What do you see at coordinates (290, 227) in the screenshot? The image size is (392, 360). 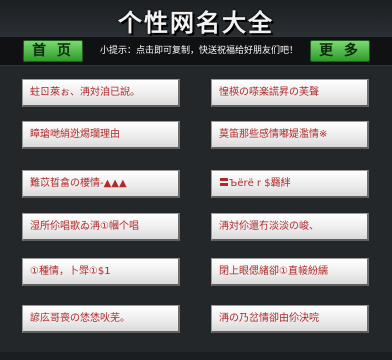 I see `name-card-right-4: 洅対伱還冇淡淡の峻、` at bounding box center [290, 227].